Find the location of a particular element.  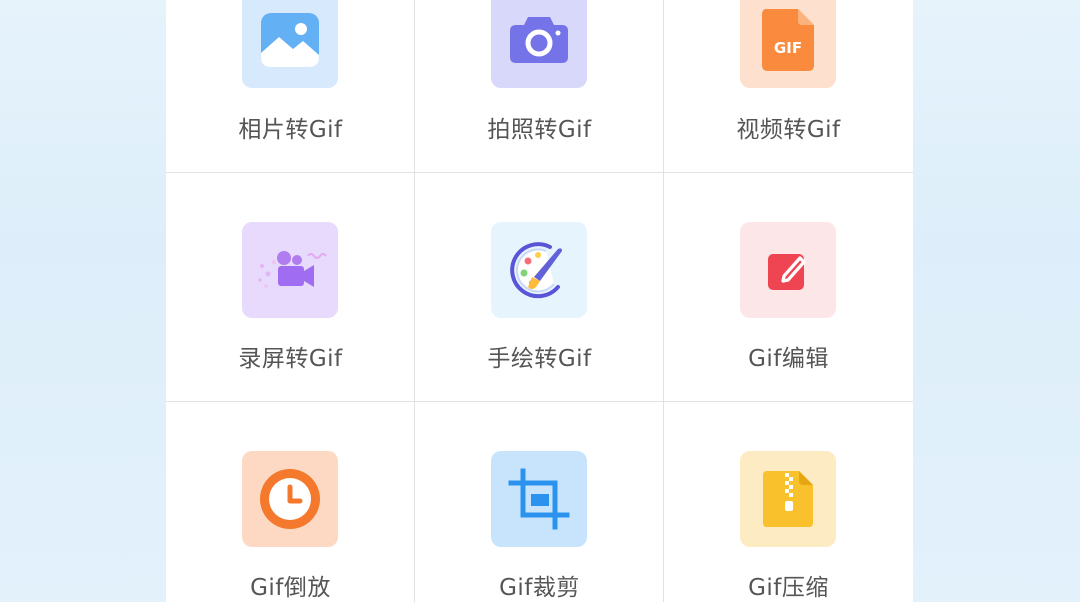

paint-palette-icon is located at coordinates (536, 270).